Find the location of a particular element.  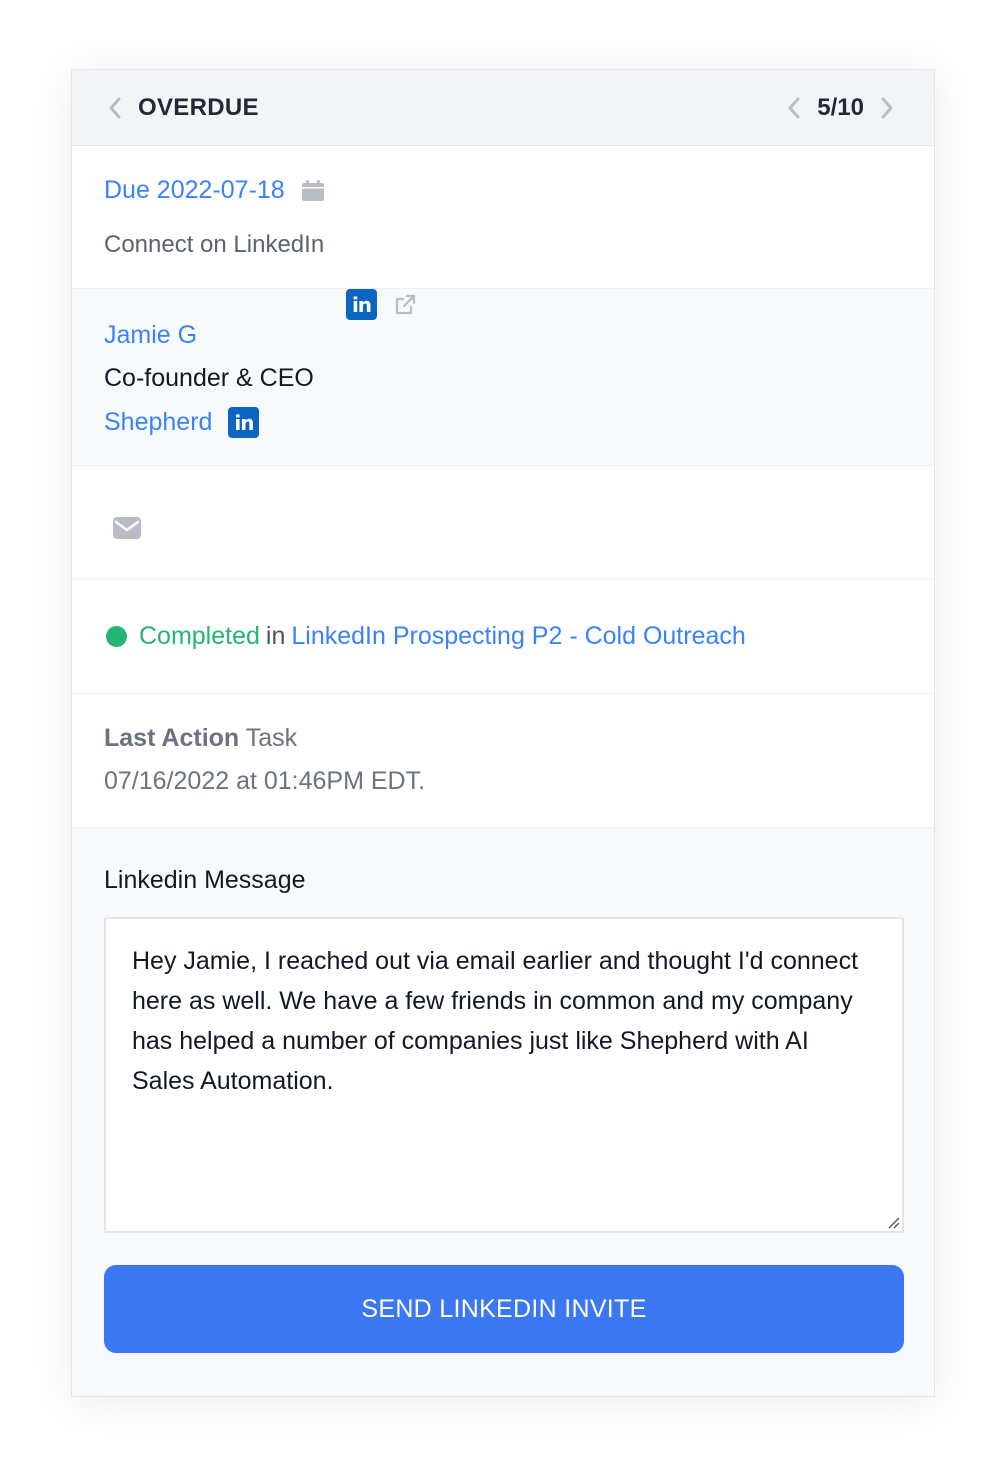

task-type: Connect on LinkedIn is located at coordinates (214, 244).